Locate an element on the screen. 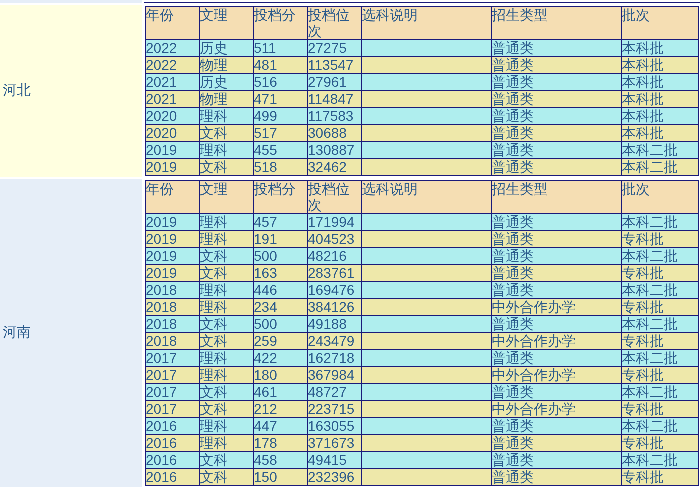  table-cell: 专科批 is located at coordinates (660, 477).